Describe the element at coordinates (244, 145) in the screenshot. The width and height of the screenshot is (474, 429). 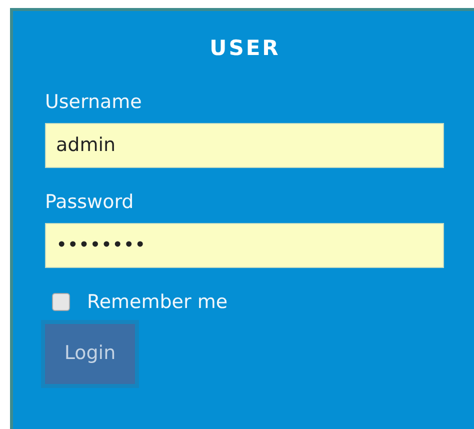
I see `input-field: admin` at that location.